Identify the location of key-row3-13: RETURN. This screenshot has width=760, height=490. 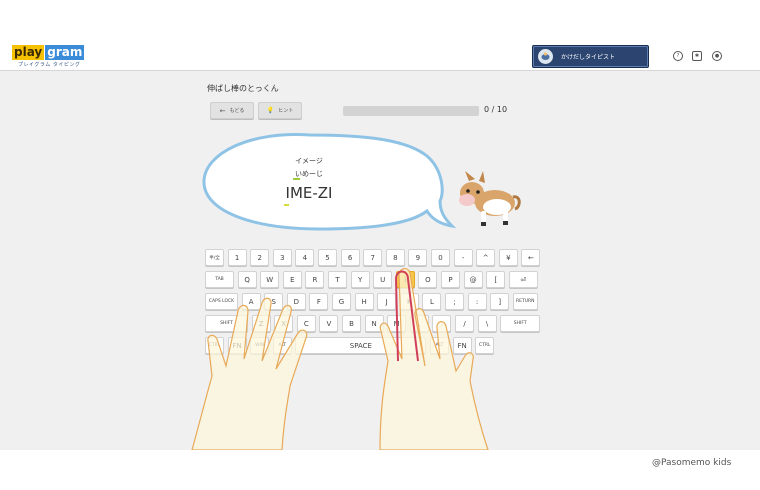
(525, 301).